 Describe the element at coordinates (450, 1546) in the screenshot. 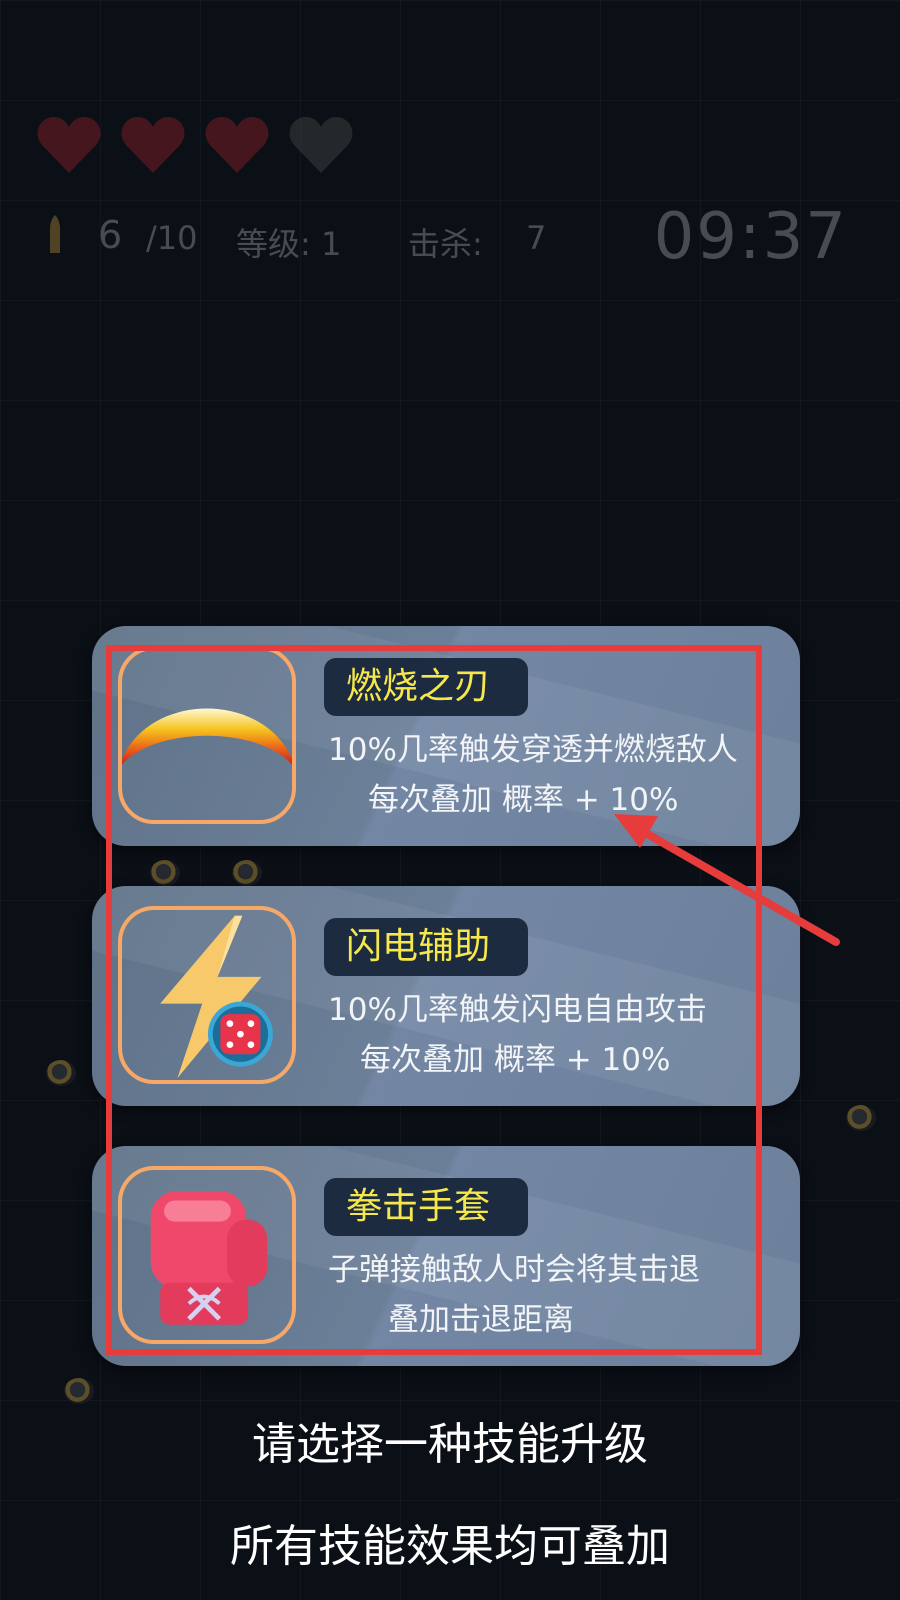

I see `prompt-stacking-note: 所有技能效果均可叠加` at that location.